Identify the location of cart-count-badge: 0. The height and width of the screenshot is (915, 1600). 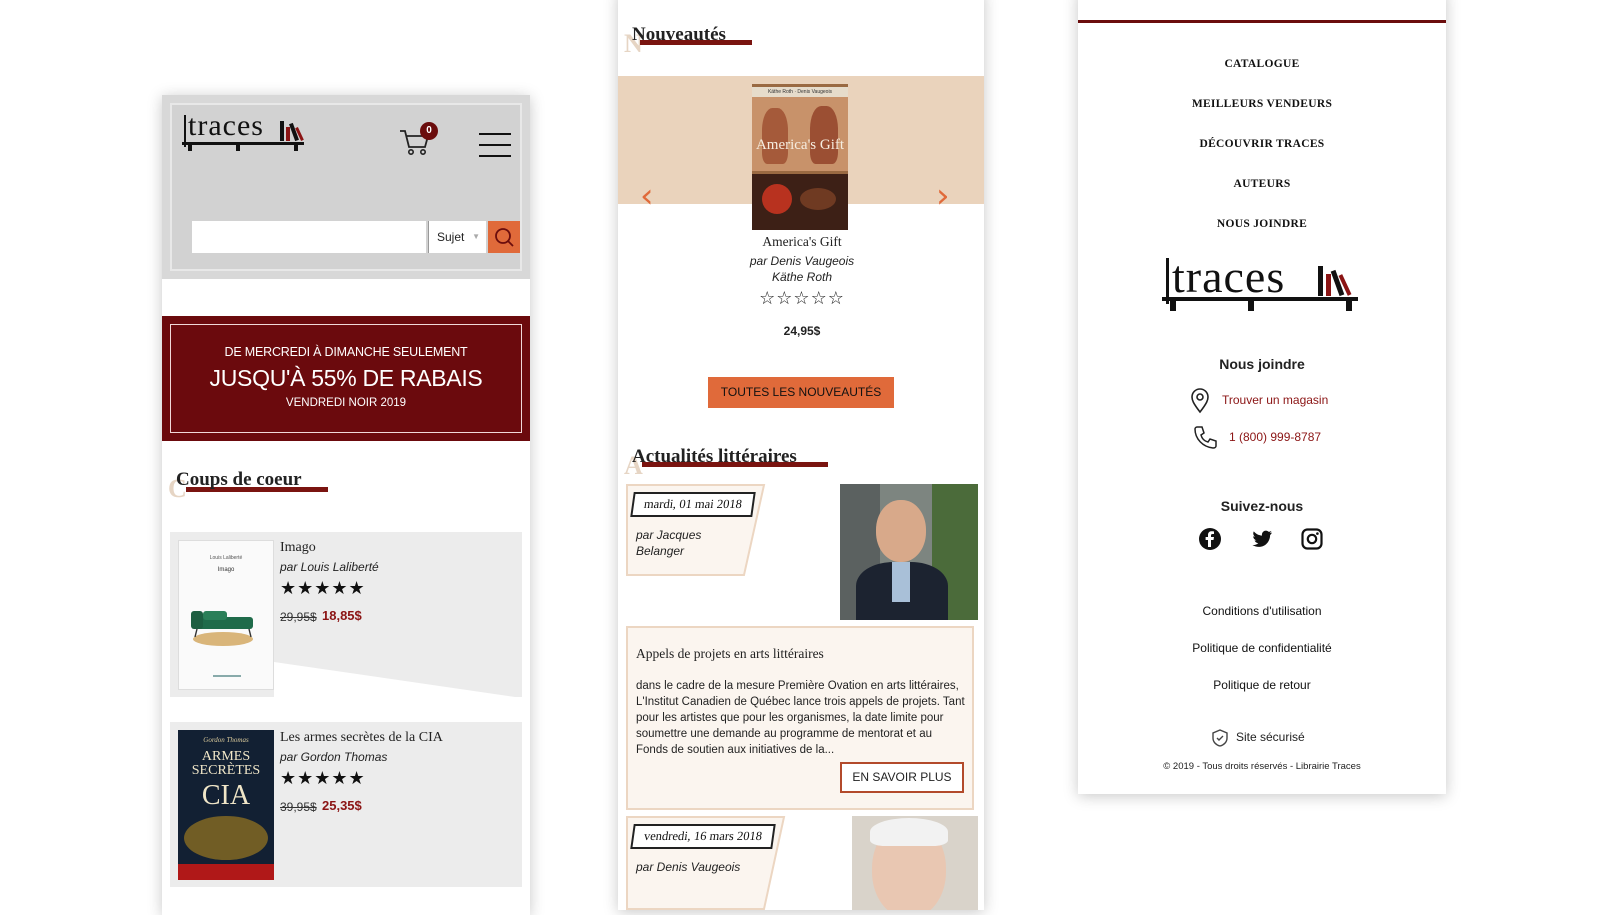
(429, 131).